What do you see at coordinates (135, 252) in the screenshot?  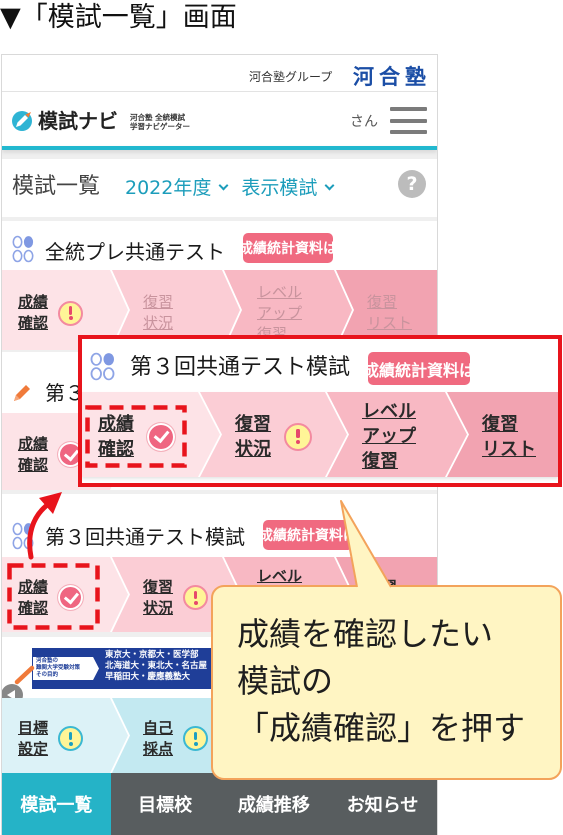 I see `exam-title: 全統プレ共通テスト` at bounding box center [135, 252].